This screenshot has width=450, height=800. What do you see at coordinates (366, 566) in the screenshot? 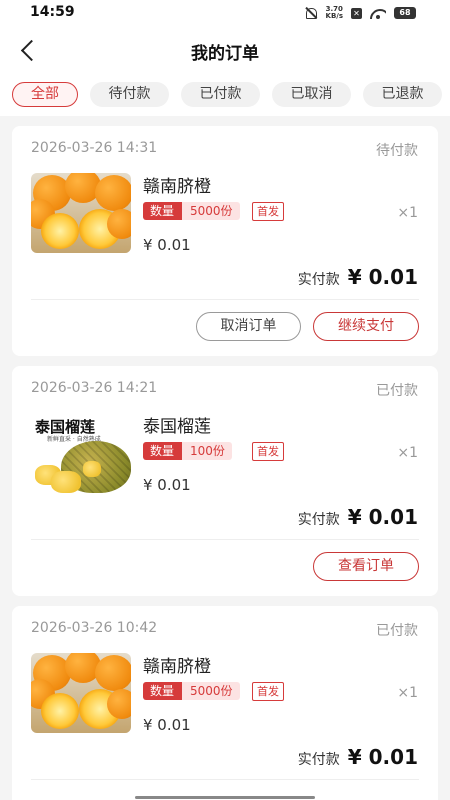
I see `view-order-button: 查看订单` at bounding box center [366, 566].